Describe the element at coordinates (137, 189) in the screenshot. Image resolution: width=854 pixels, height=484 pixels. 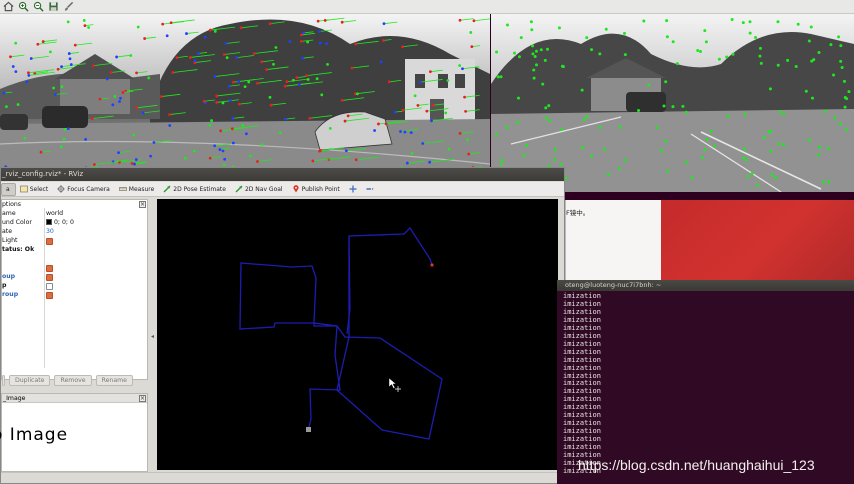
I see `measure-tool: Measure` at that location.